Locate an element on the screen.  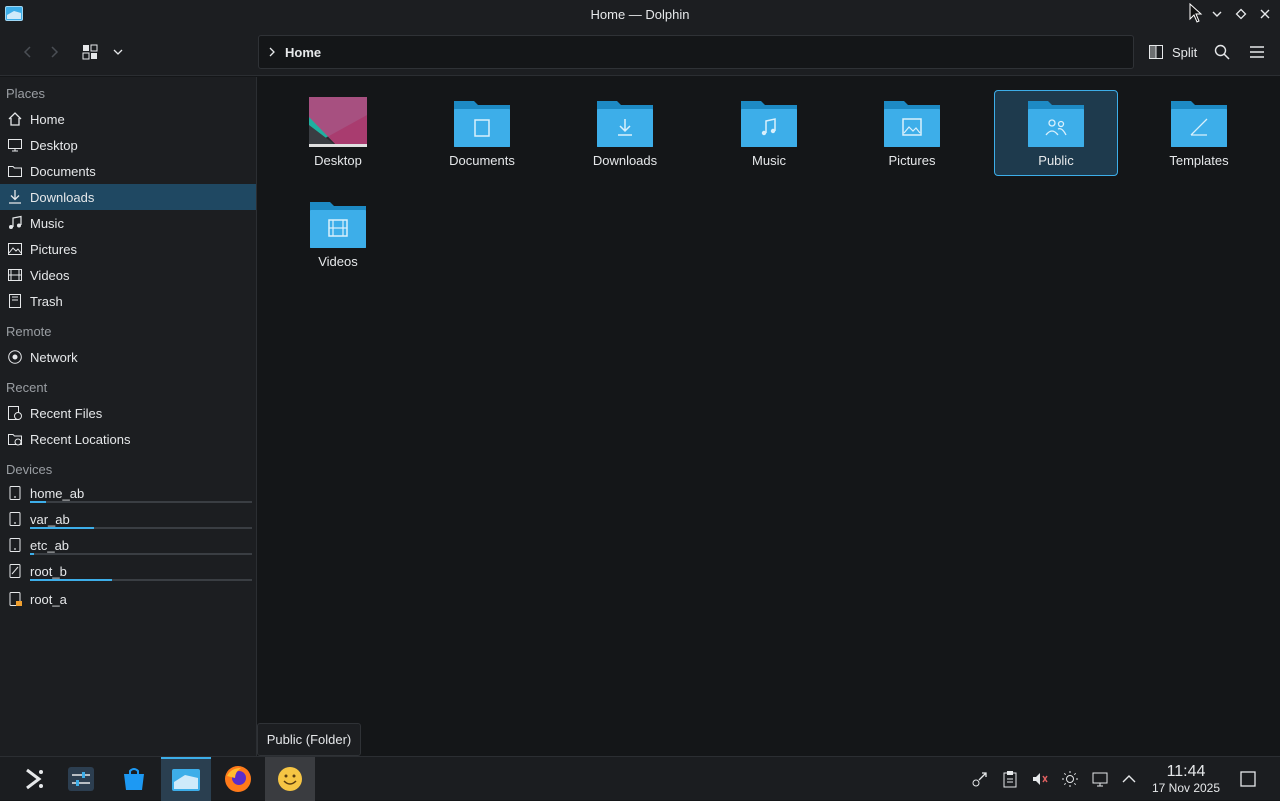
smiley-icon is located at coordinates (290, 779).